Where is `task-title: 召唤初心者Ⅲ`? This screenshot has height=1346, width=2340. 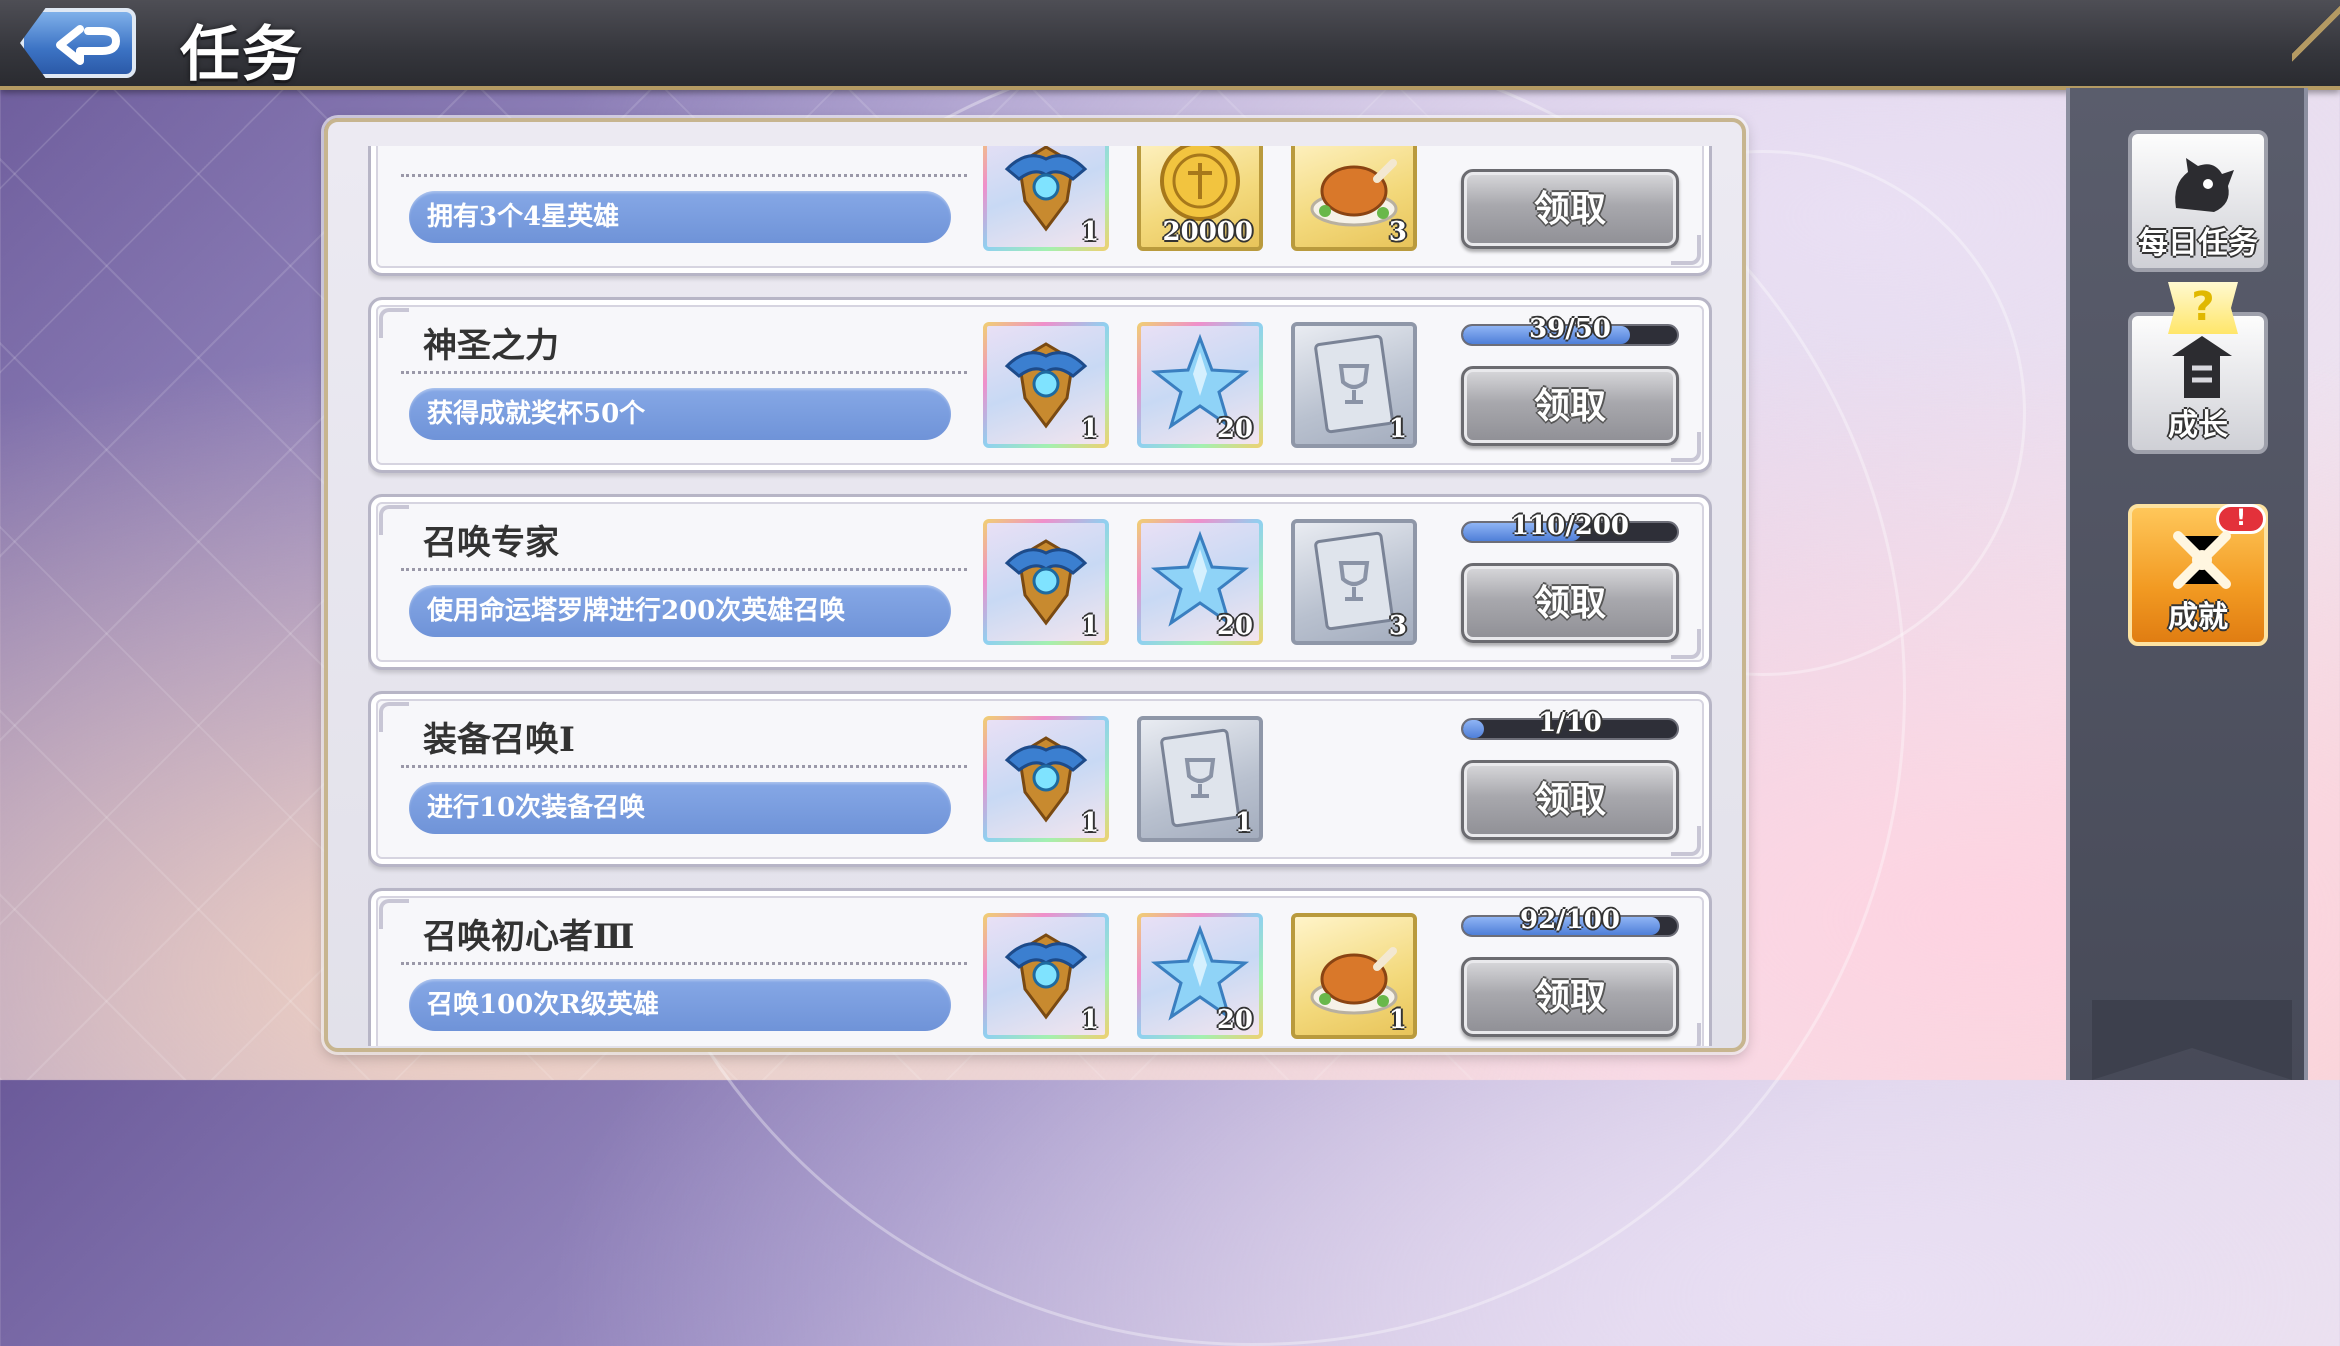
task-title: 召唤初心者Ⅲ is located at coordinates (529, 937).